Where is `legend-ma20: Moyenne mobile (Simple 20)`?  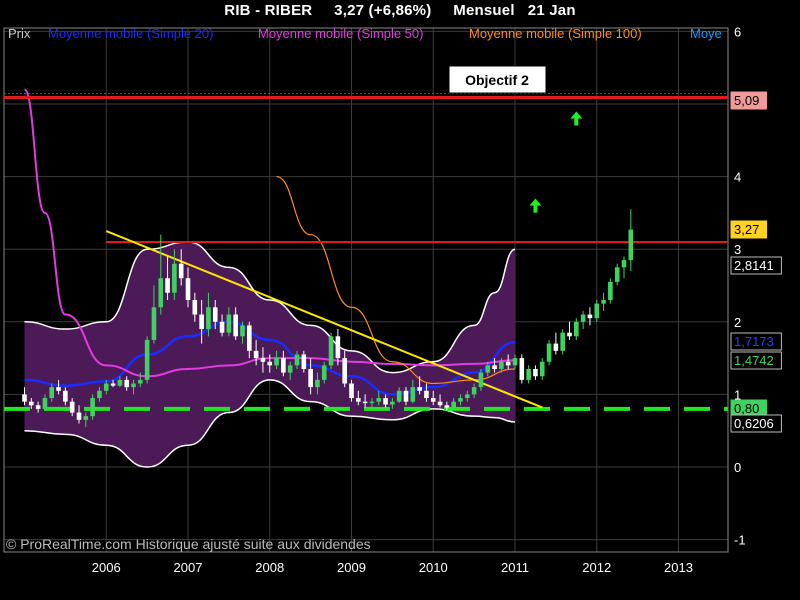
legend-ma20: Moyenne mobile (Simple 20) is located at coordinates (130, 33).